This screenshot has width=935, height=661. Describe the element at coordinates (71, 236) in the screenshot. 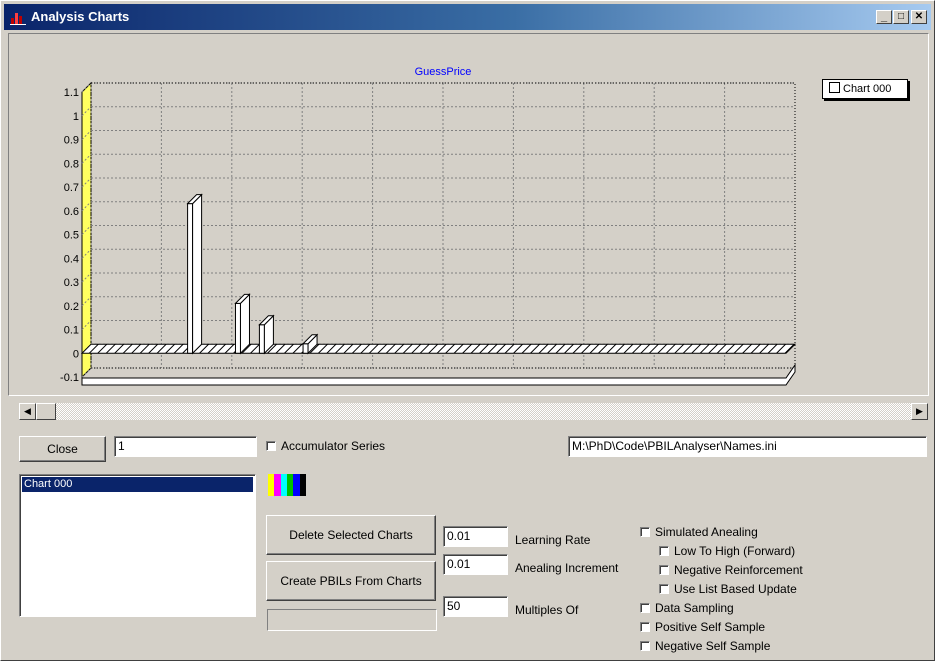

I see `y-tick-label: 0.5` at that location.